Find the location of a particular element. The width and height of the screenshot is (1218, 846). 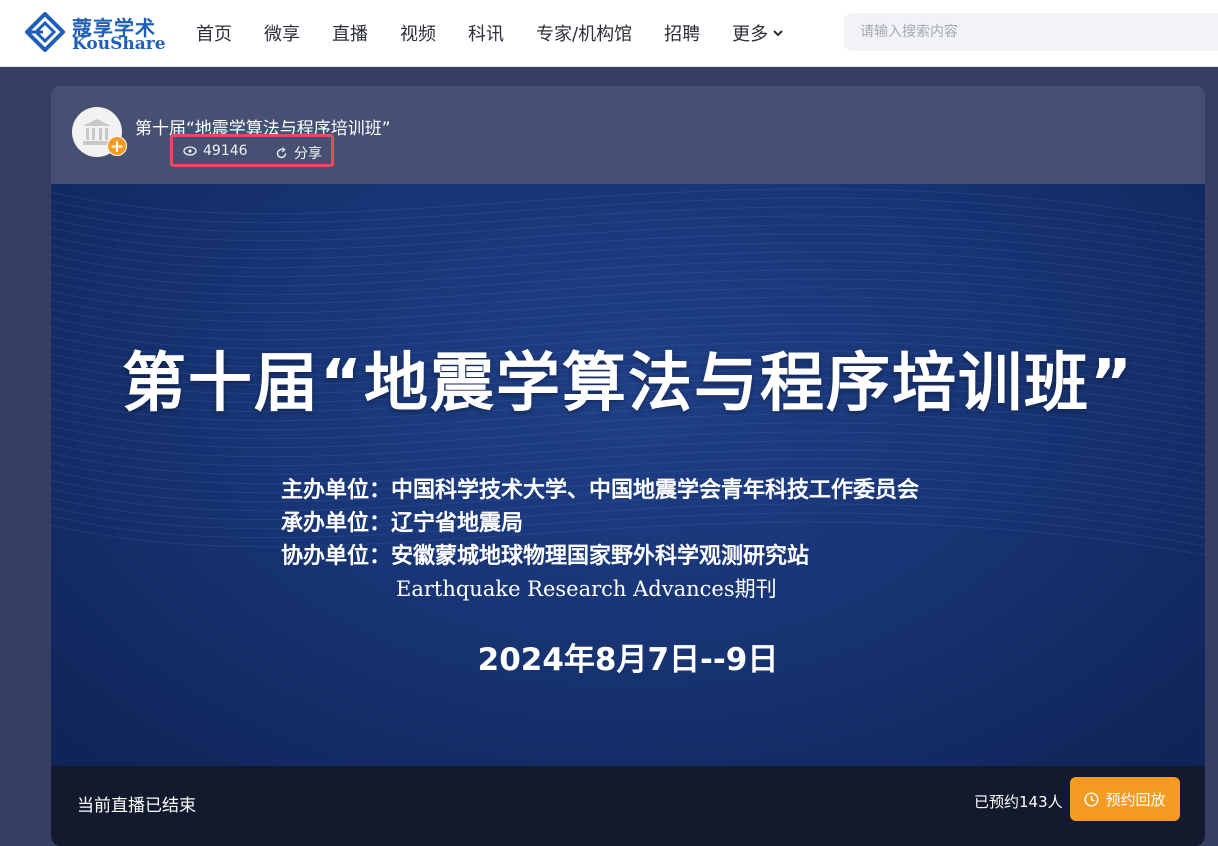

share-button: 分享 is located at coordinates (298, 153).